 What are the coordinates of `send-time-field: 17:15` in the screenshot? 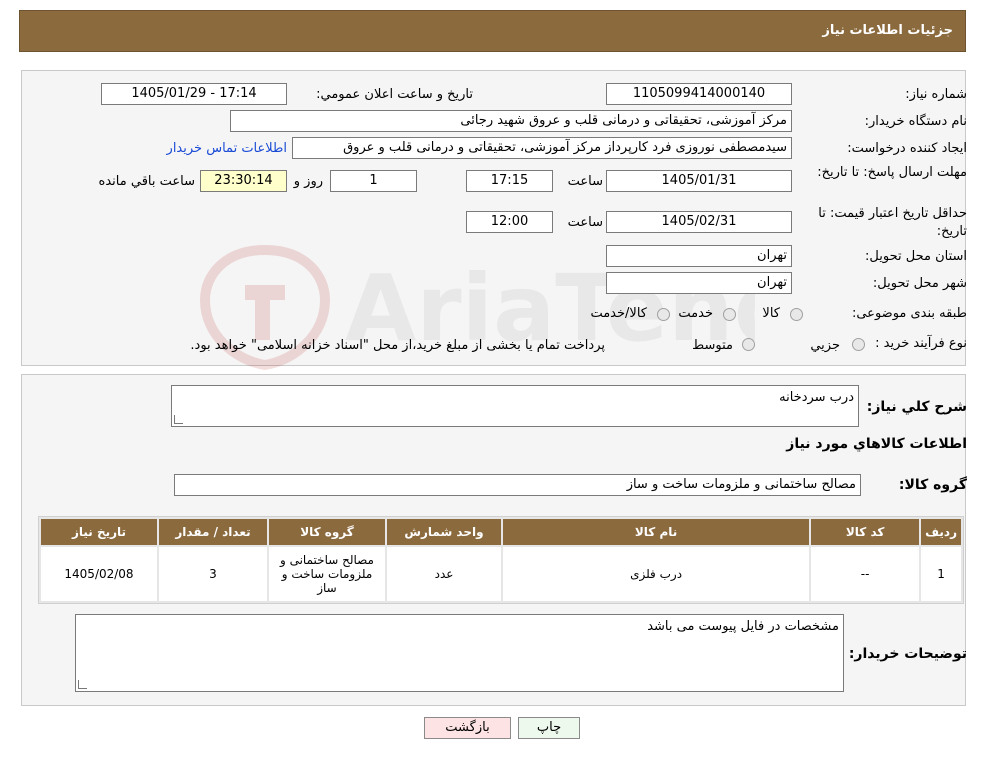 It's located at (509, 181).